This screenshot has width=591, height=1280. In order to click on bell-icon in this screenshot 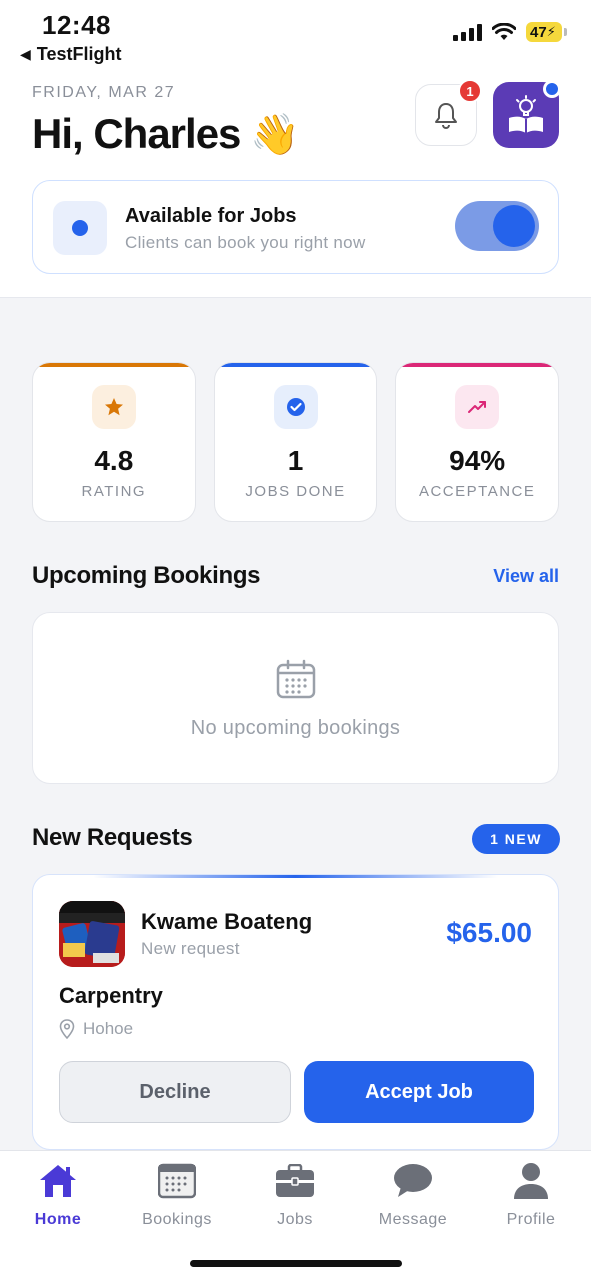, I will do `click(446, 116)`.